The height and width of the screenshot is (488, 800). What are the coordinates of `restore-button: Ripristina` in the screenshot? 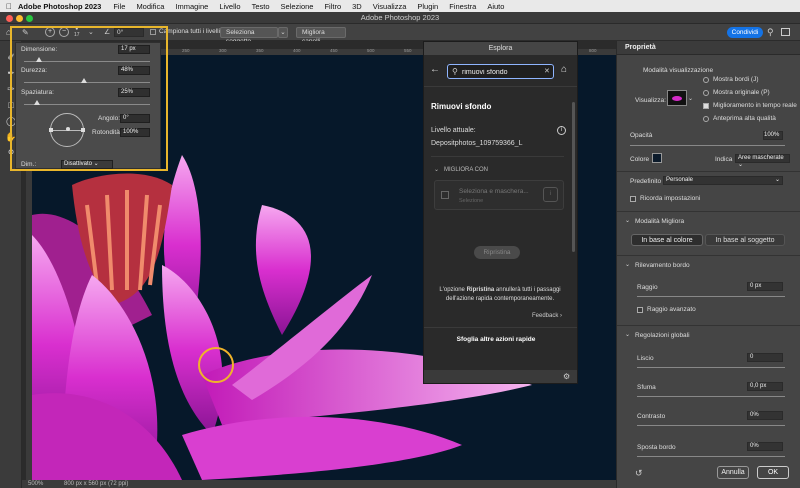 It's located at (497, 252).